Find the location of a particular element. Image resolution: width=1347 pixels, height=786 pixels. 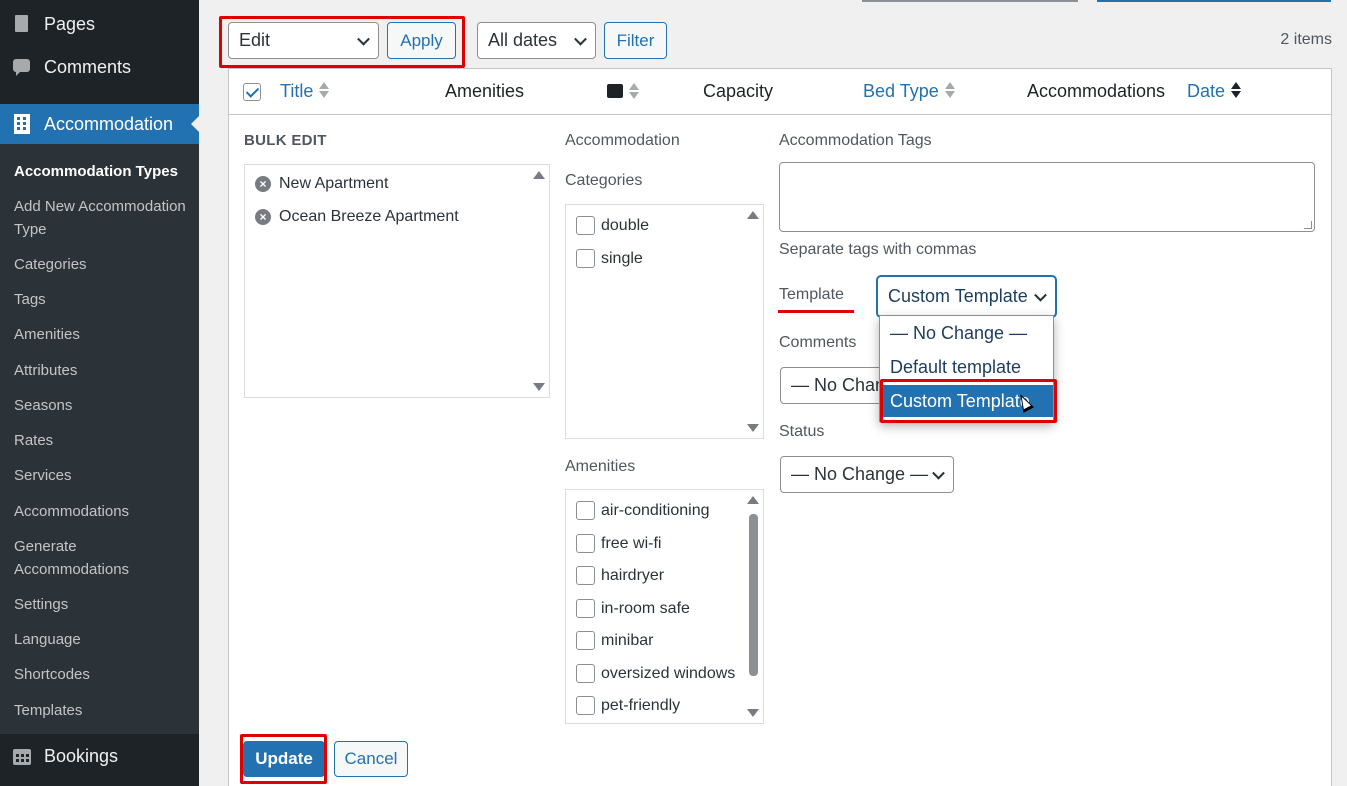

amenity-item: in-room safe is located at coordinates (633, 608).